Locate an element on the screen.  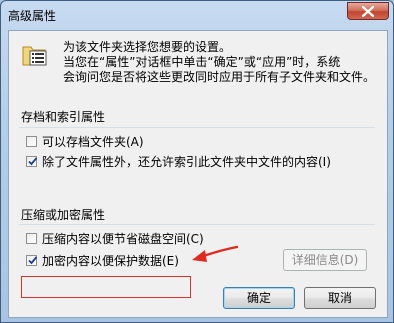
cancel-button: 取消 is located at coordinates (340, 298).